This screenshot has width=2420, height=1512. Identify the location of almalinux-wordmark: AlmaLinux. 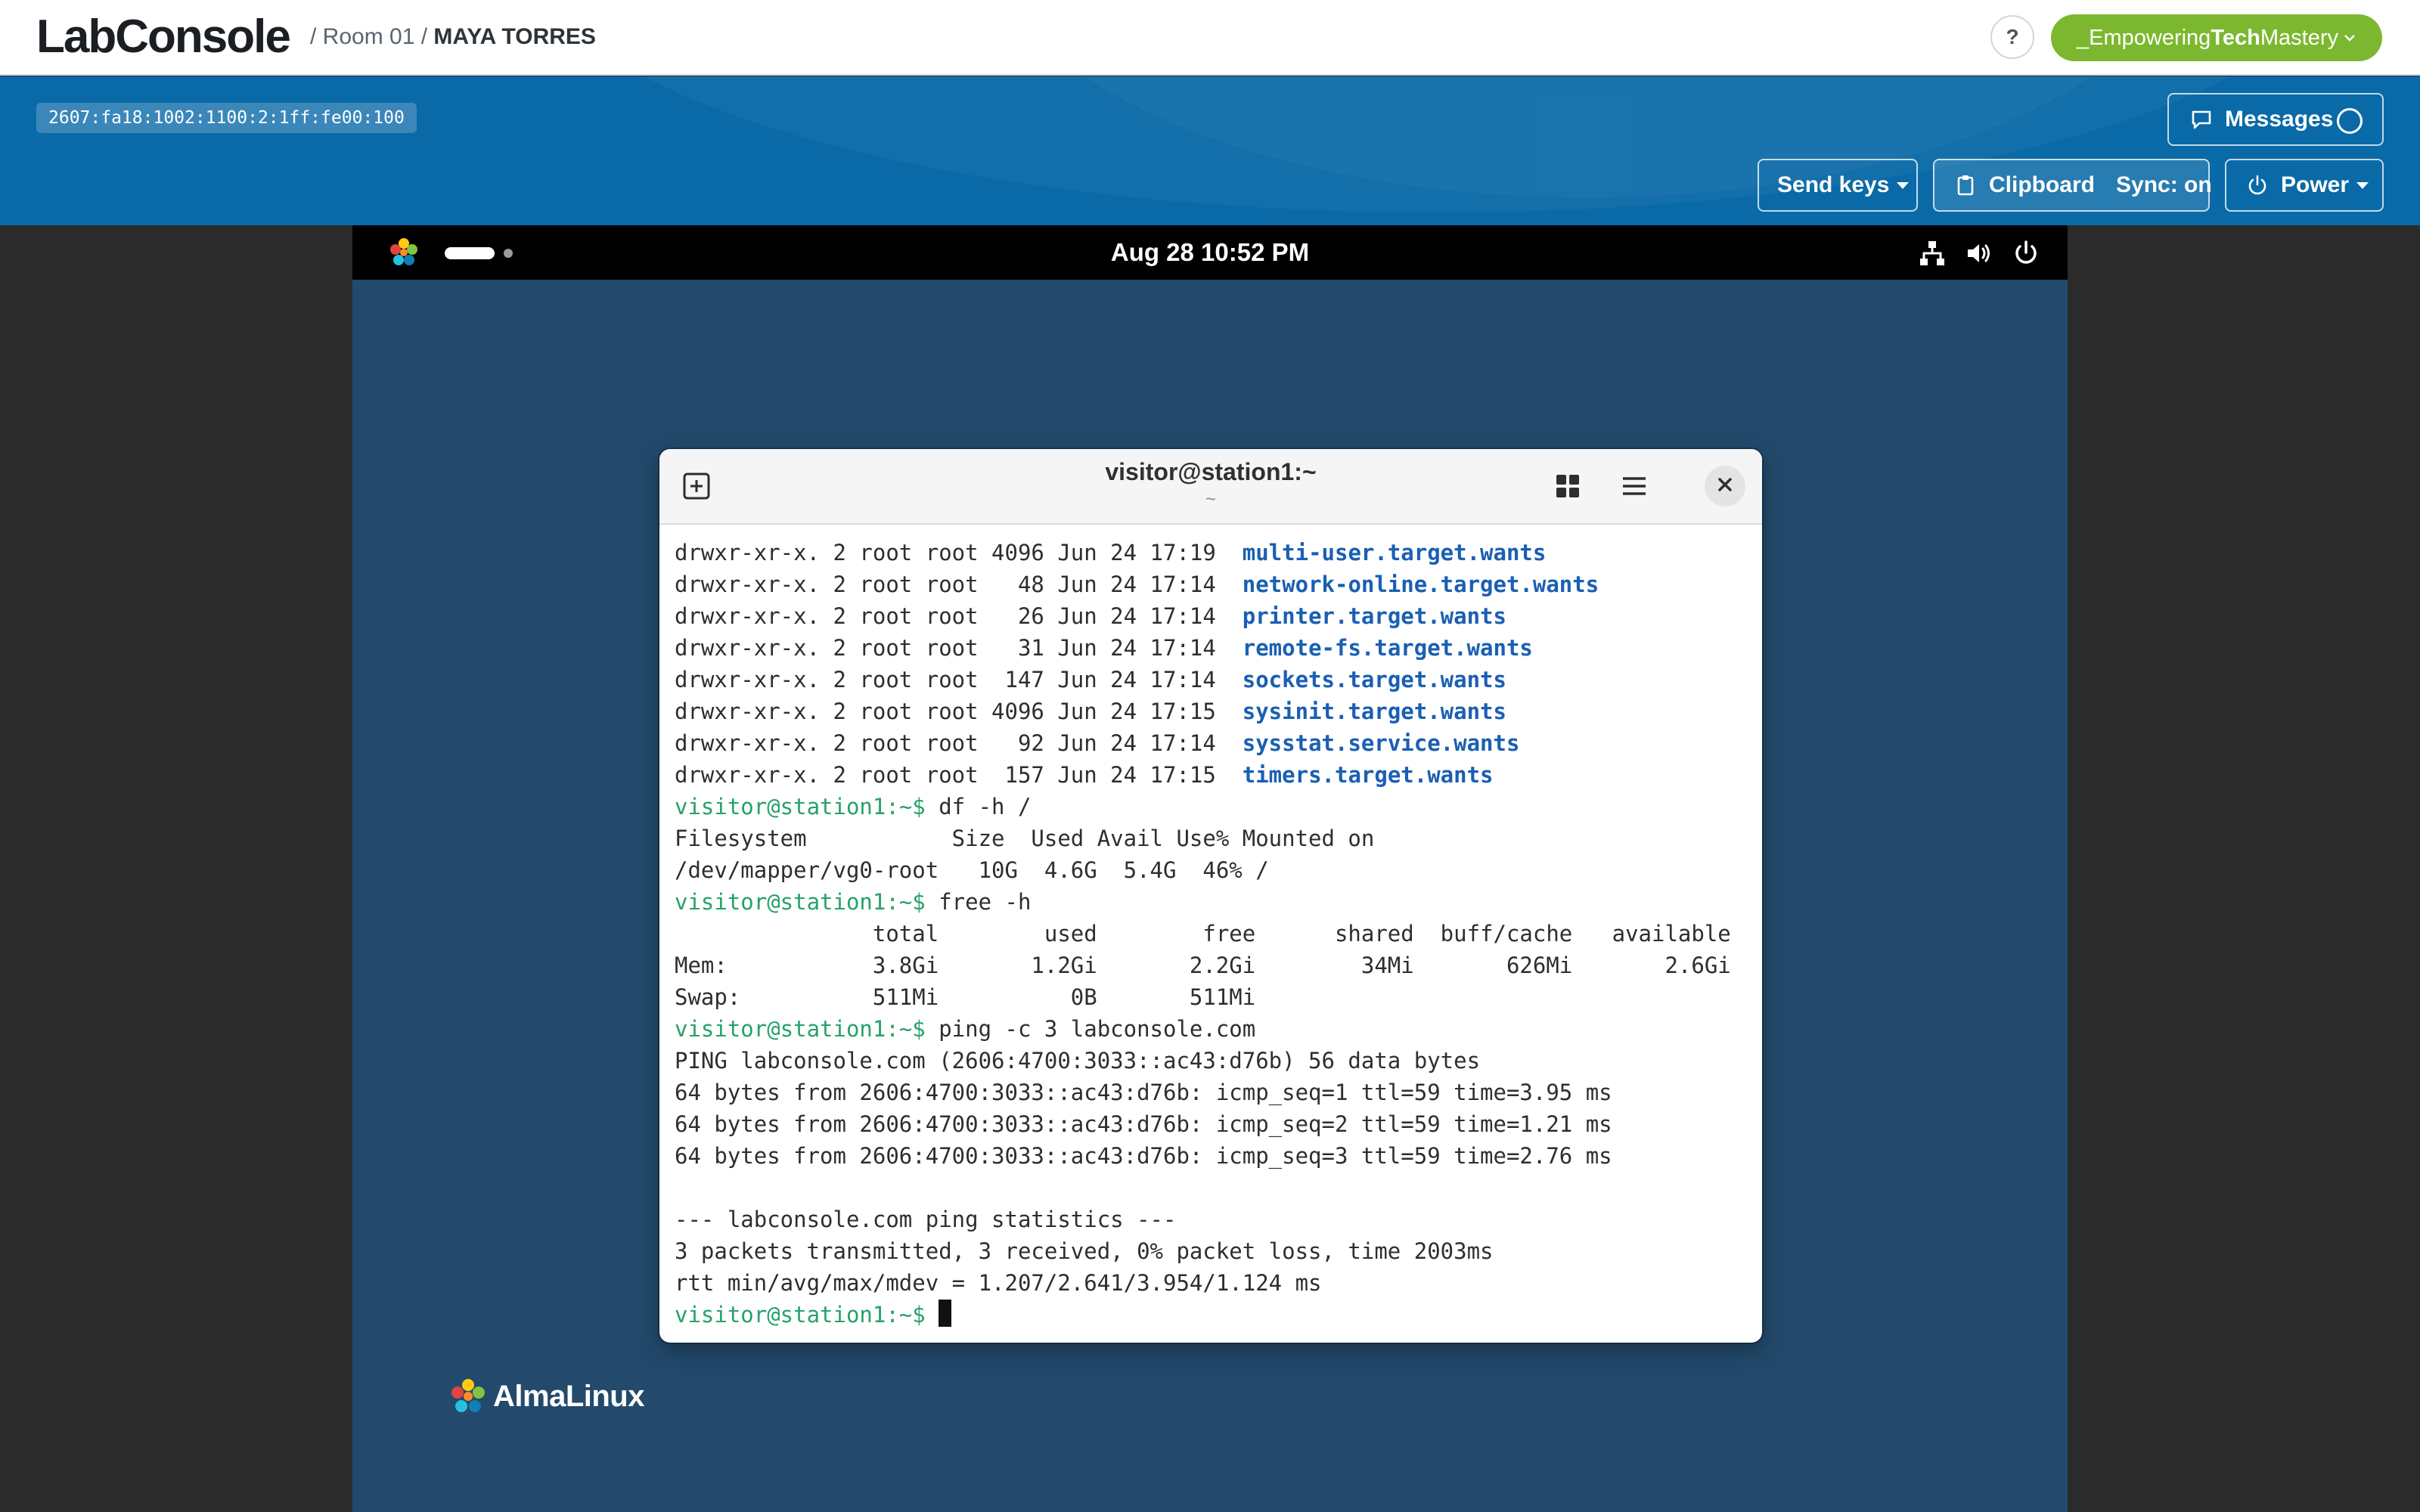
(568, 1396).